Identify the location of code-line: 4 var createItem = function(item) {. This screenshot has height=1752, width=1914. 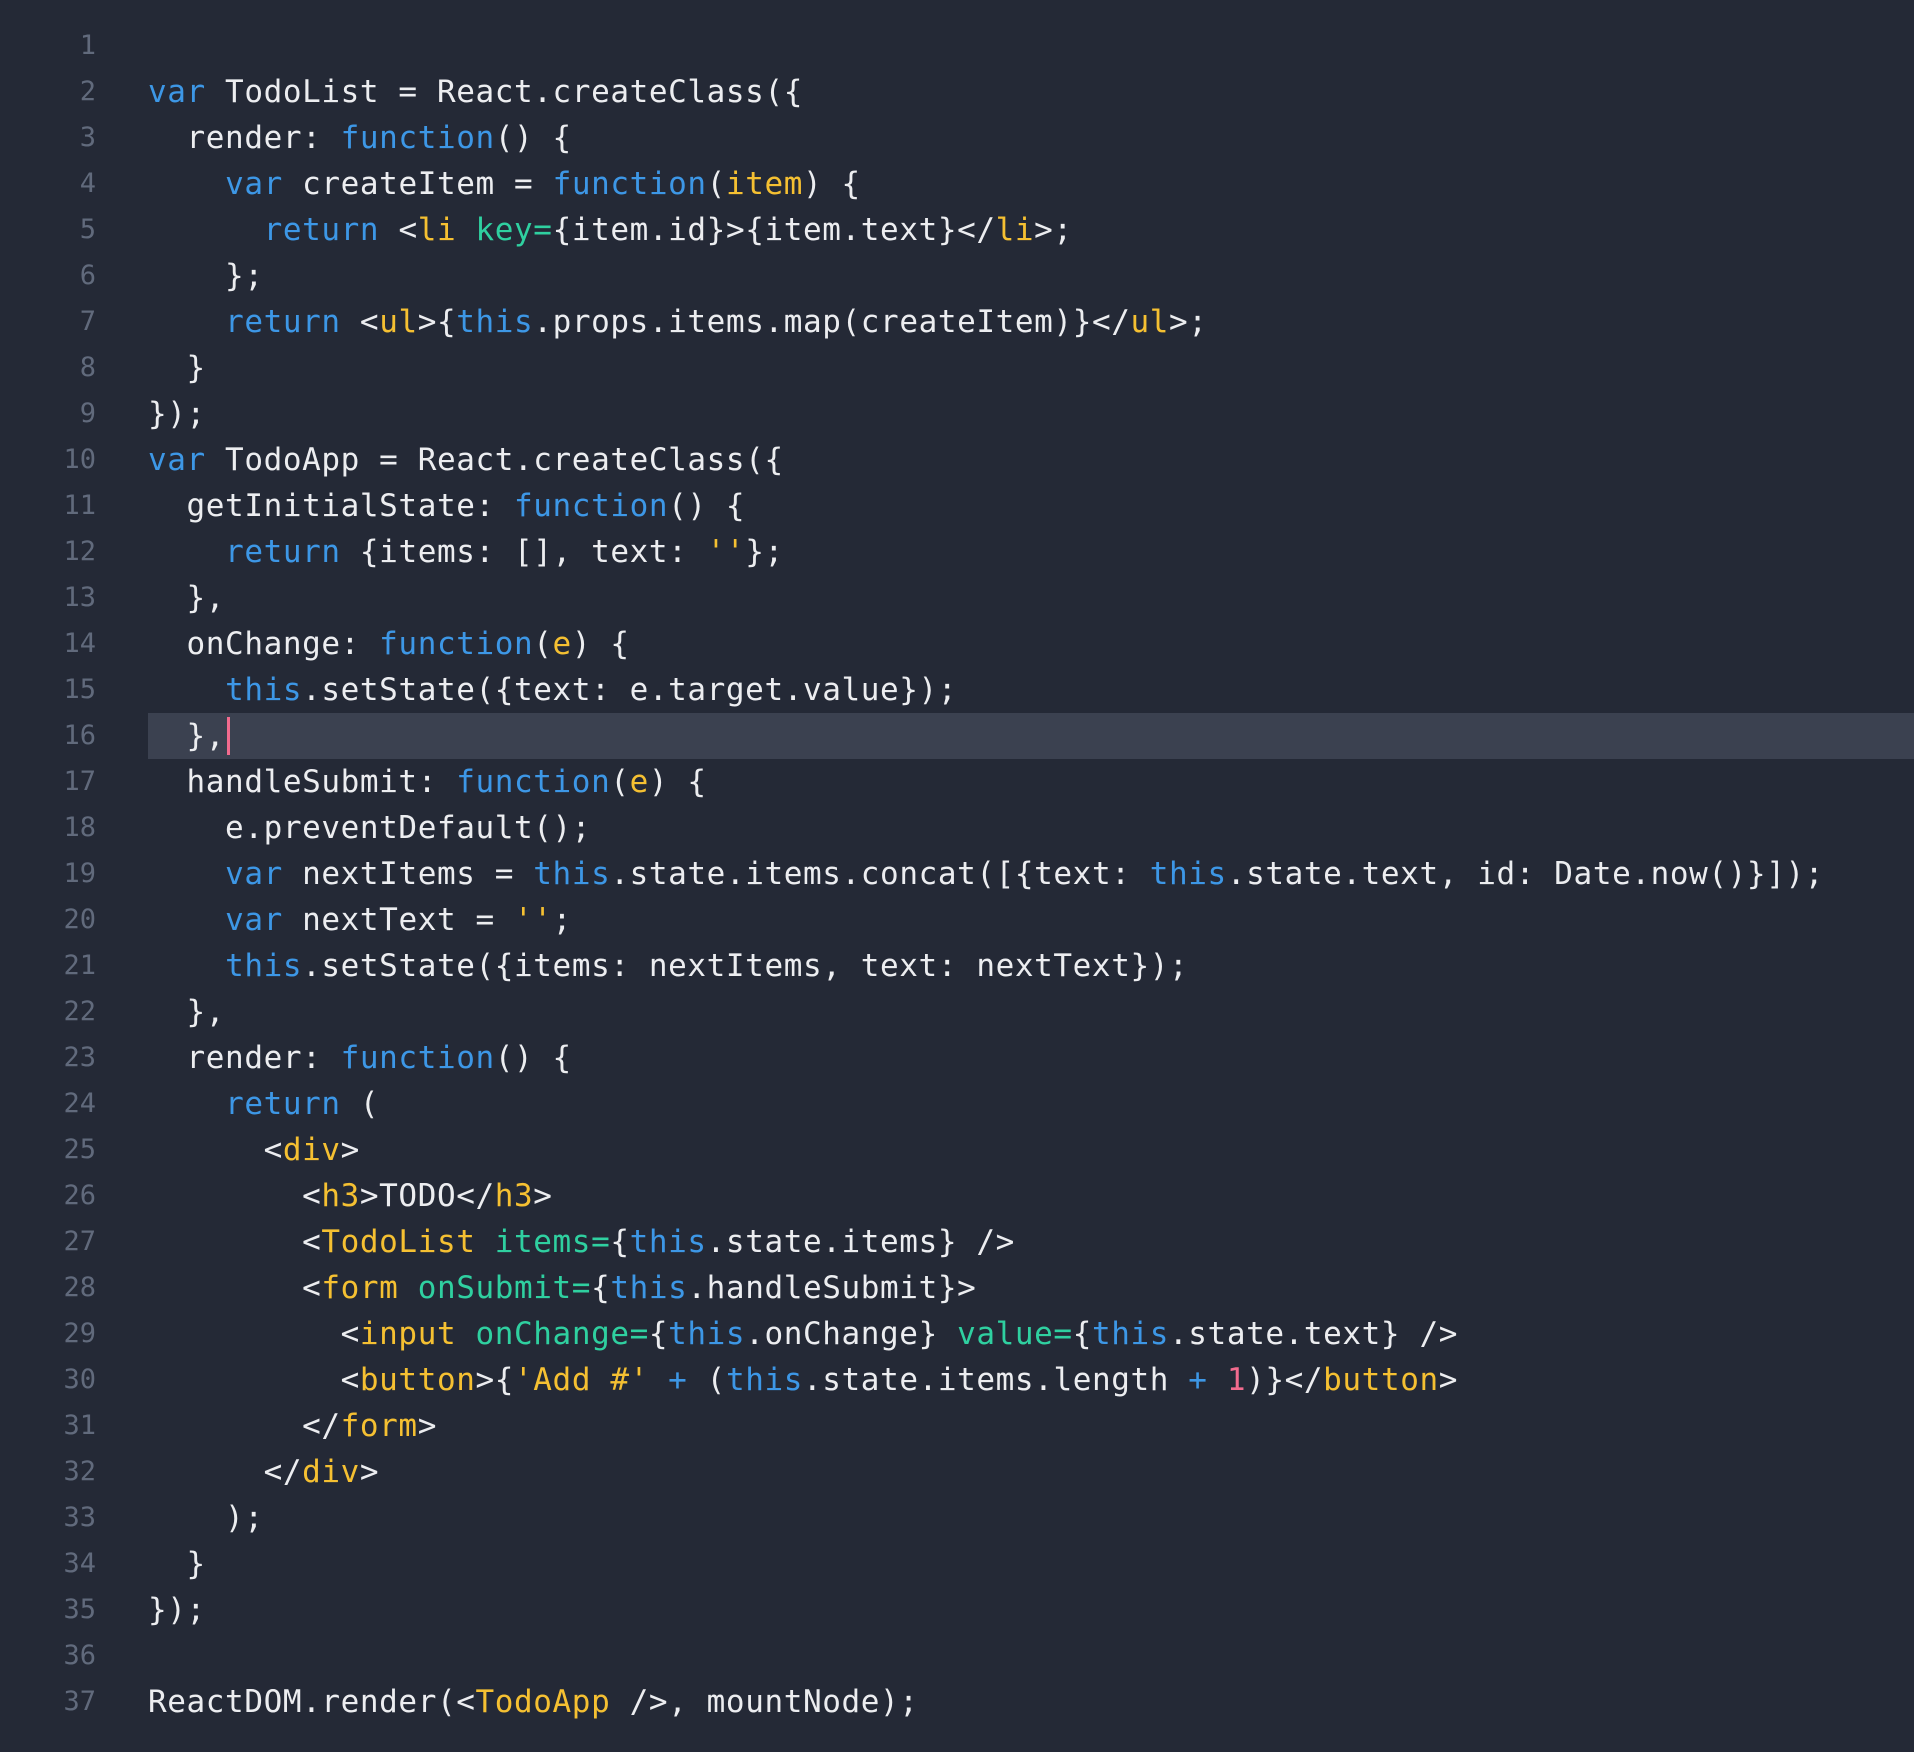
(957, 184).